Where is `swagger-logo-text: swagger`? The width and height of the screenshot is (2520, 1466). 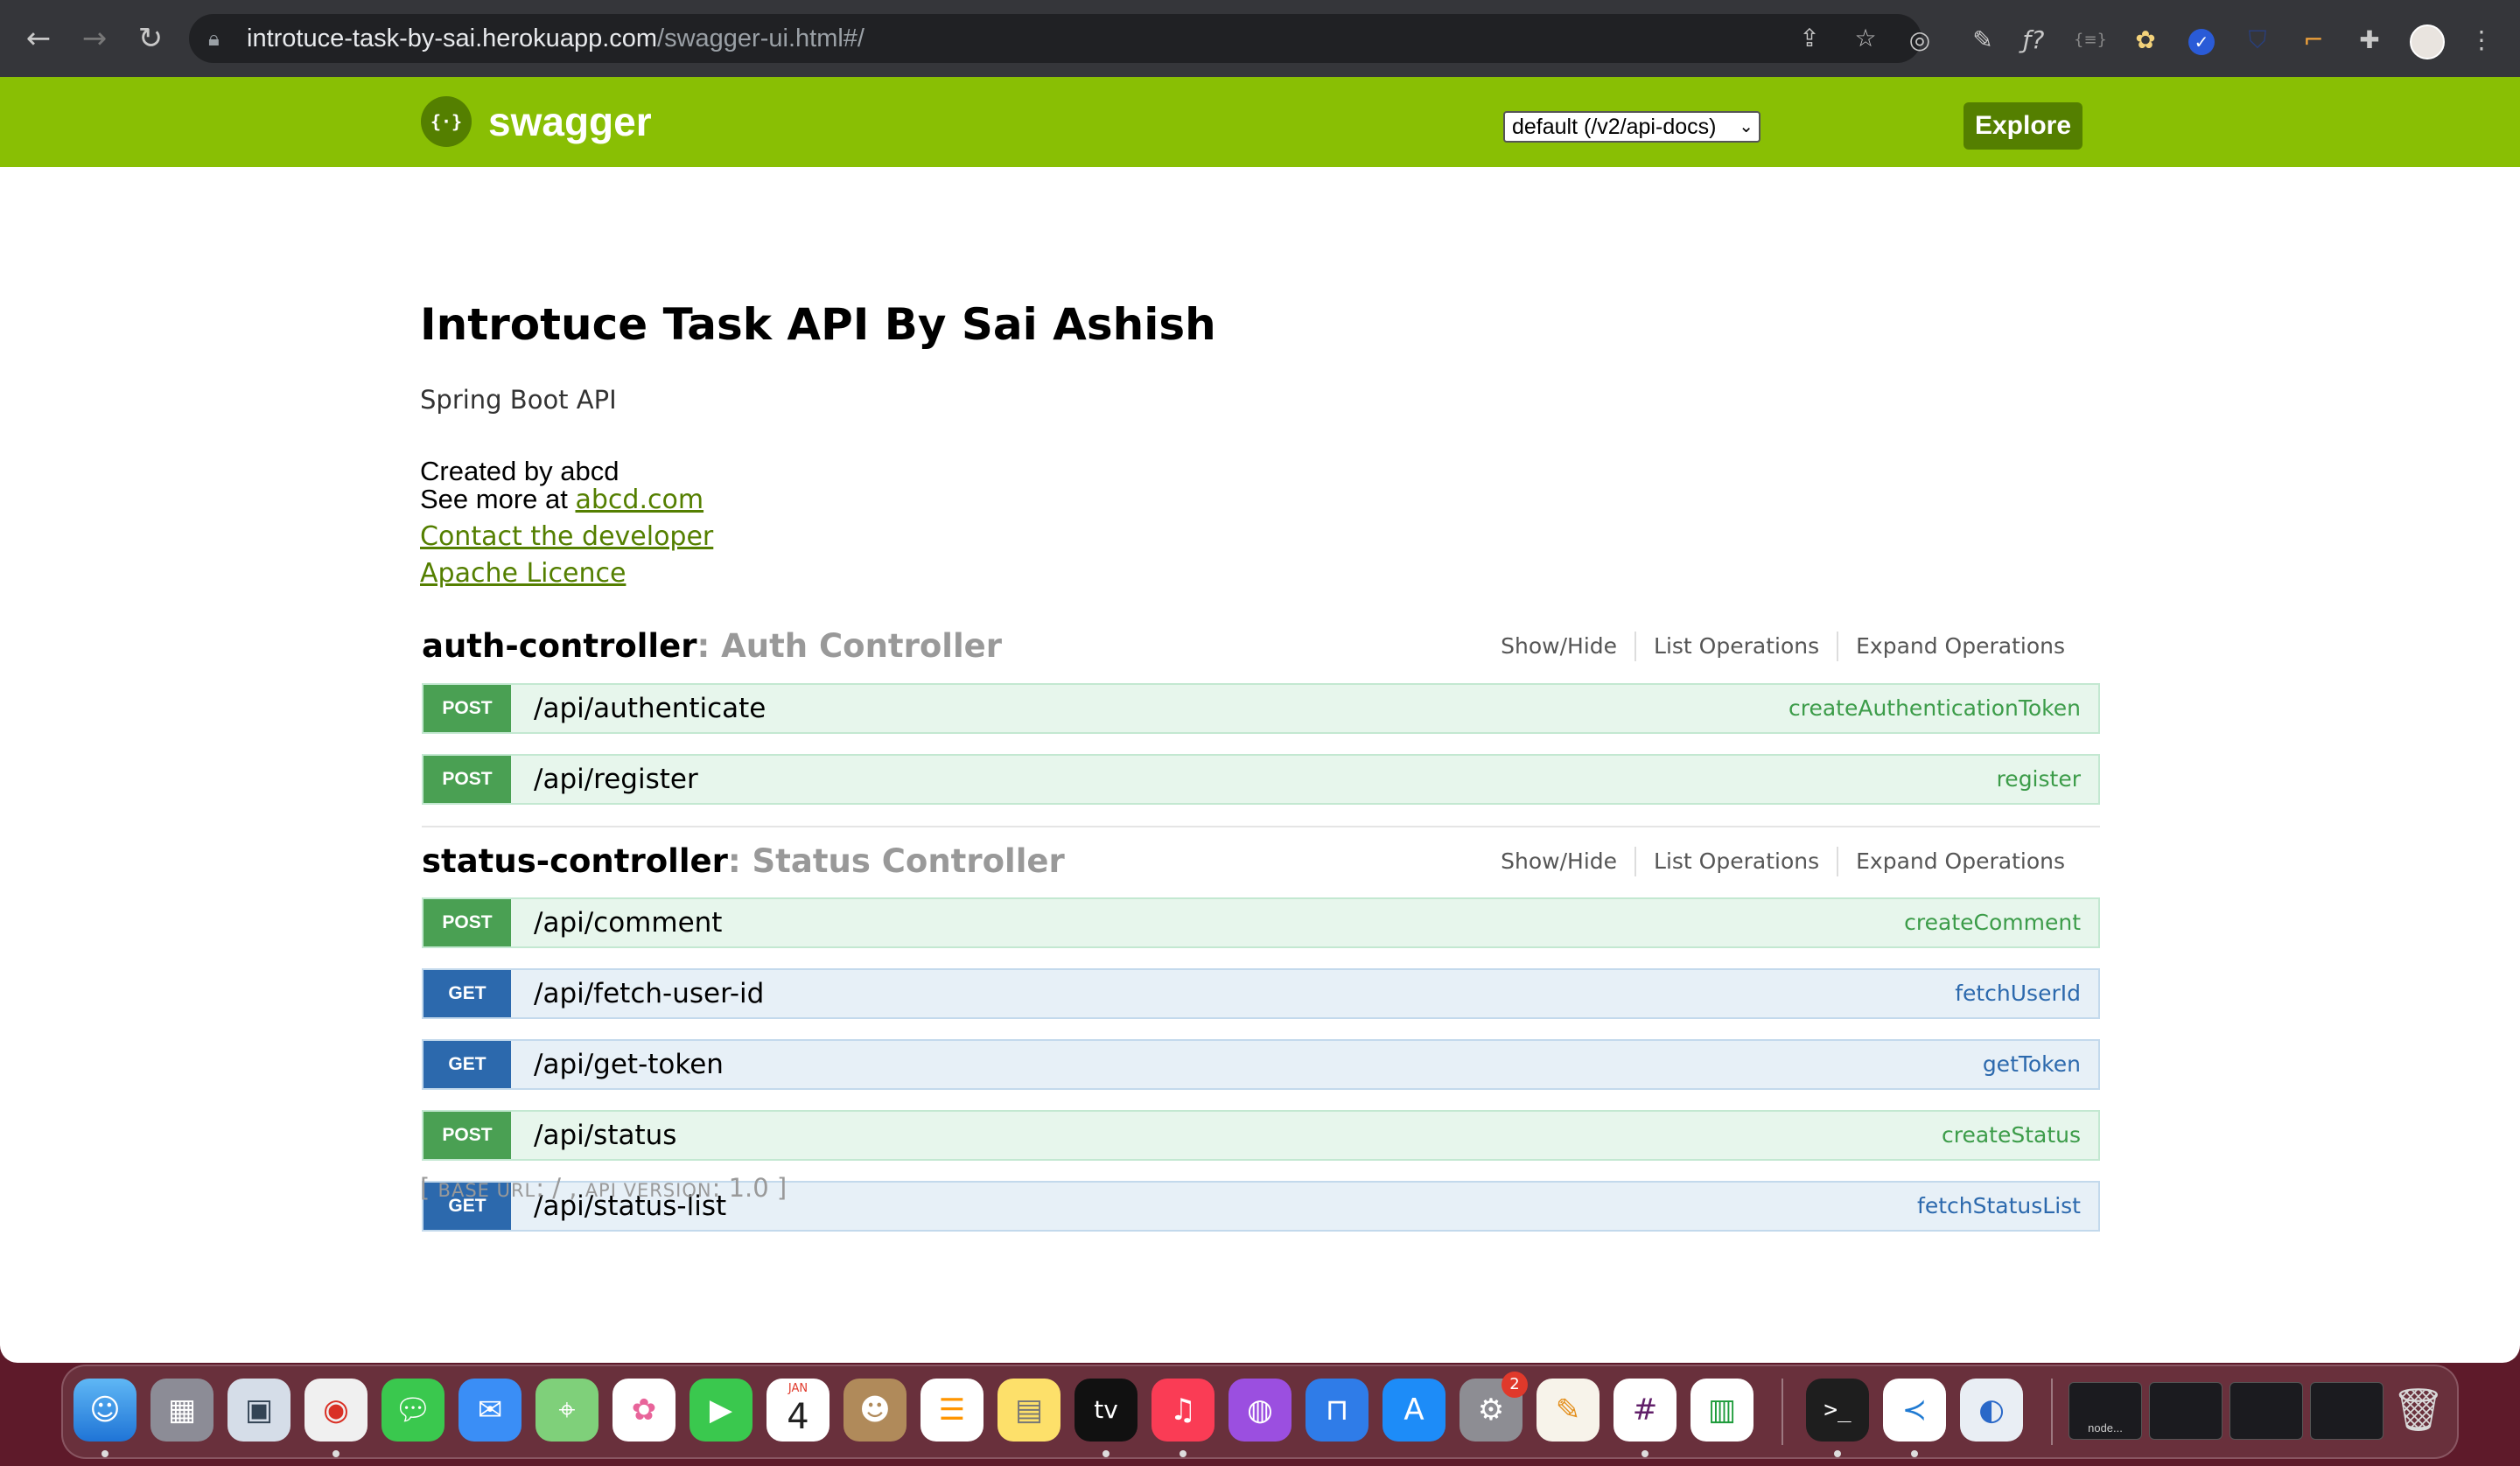
swagger-logo-text: swagger is located at coordinates (570, 121).